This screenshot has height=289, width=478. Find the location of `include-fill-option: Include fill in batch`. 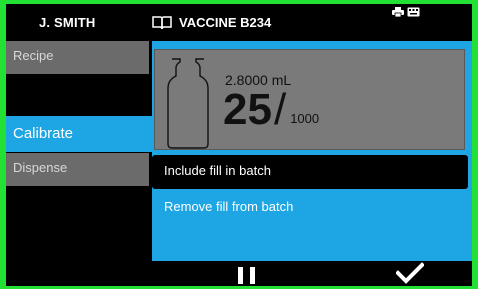

include-fill-option: Include fill in batch is located at coordinates (310, 172).